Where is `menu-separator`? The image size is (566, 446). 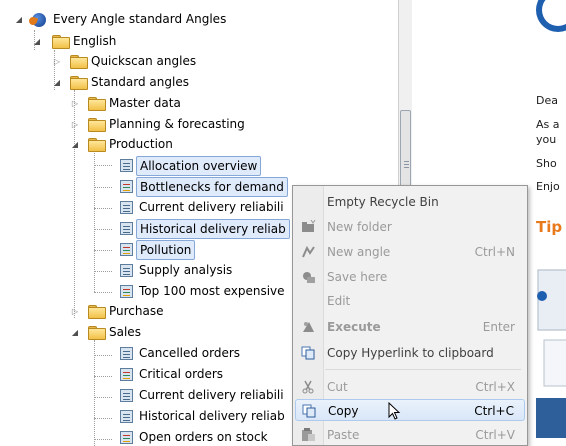
menu-separator is located at coordinates (423, 369).